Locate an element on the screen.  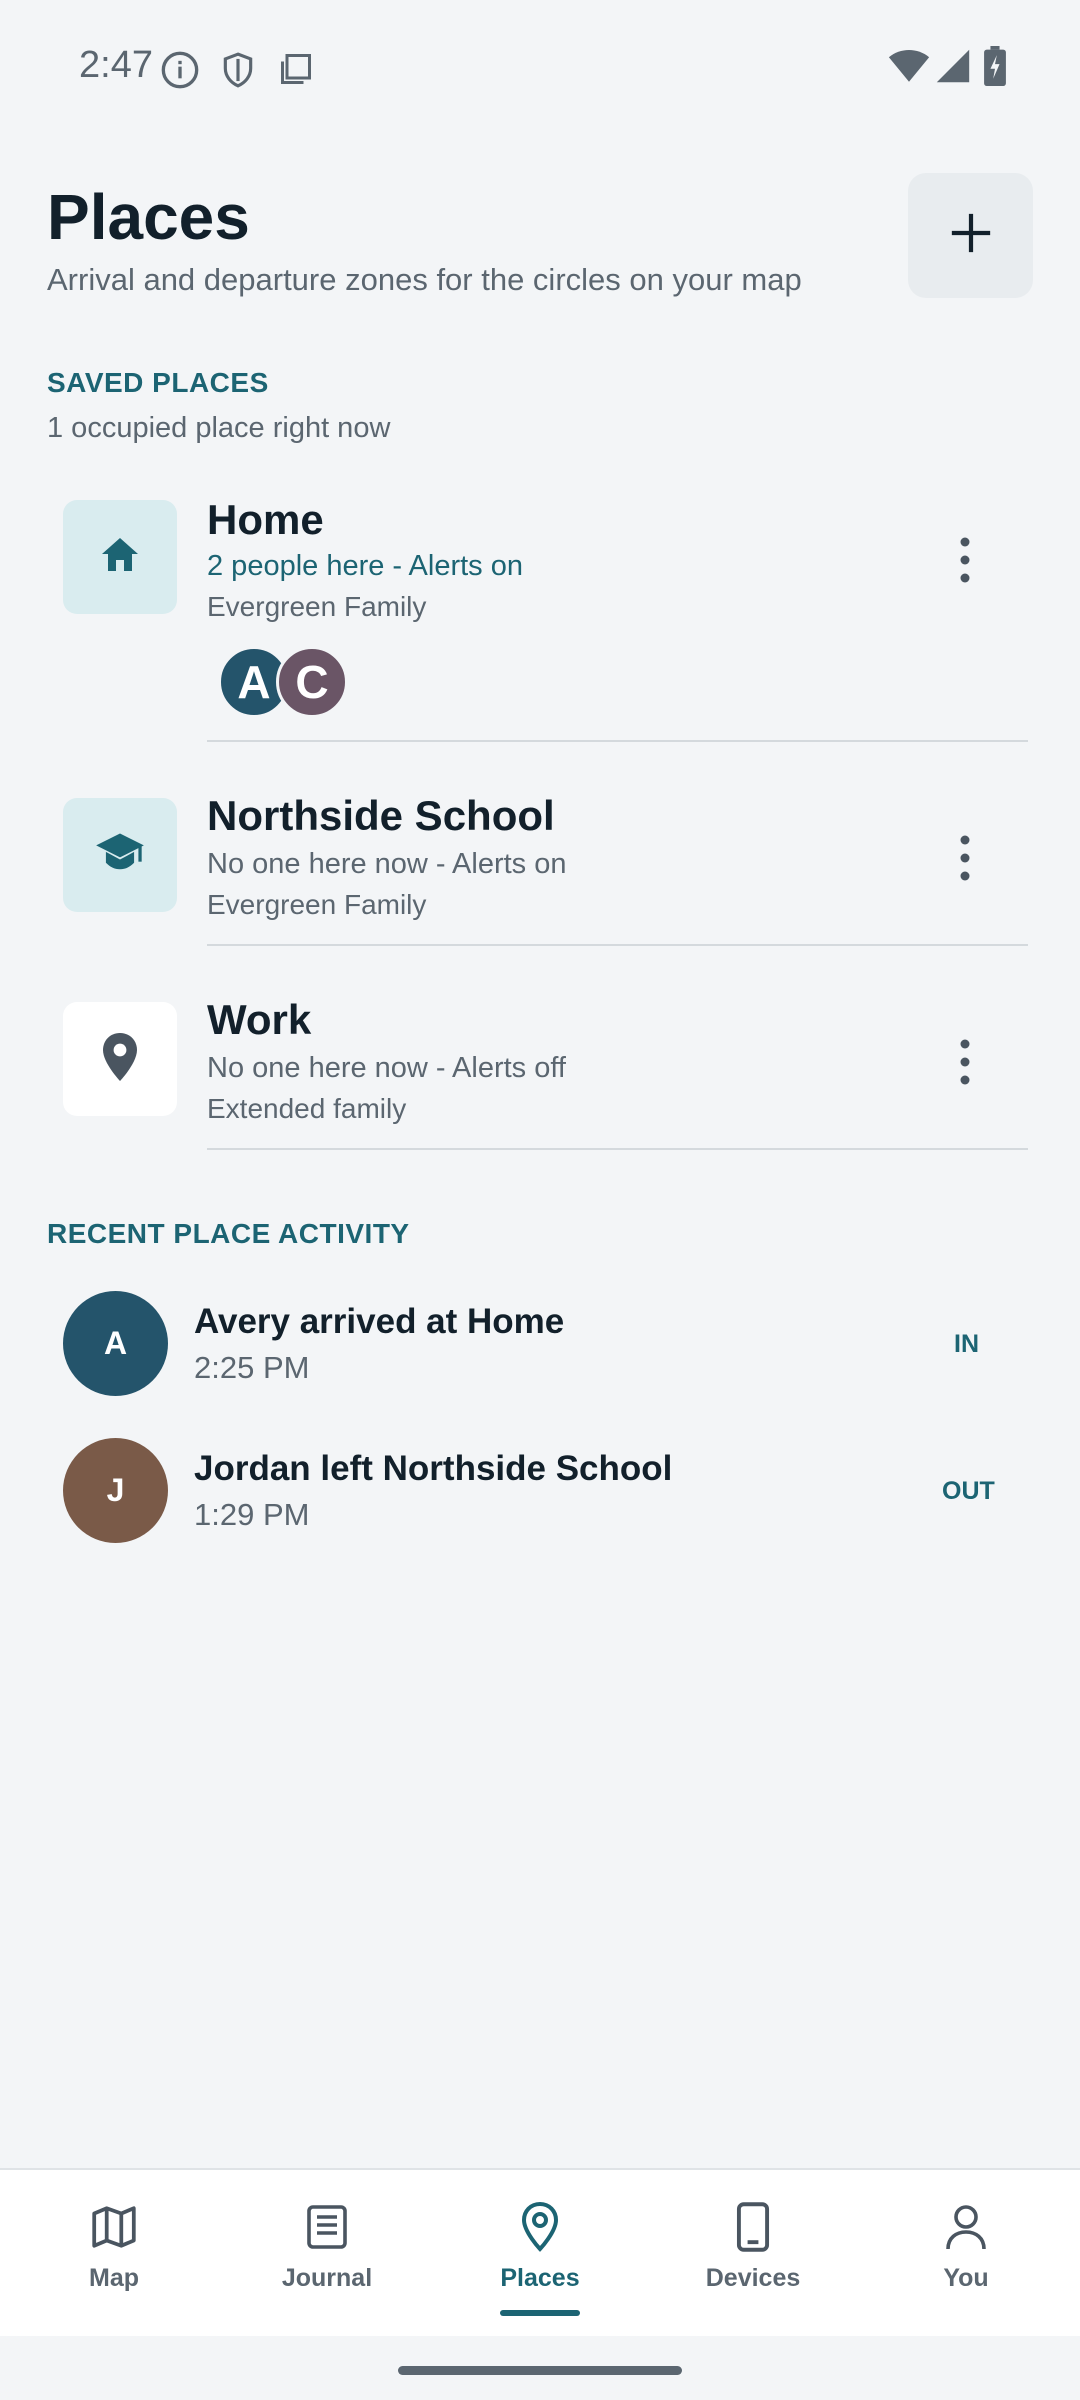
battery-icon is located at coordinates (995, 66).